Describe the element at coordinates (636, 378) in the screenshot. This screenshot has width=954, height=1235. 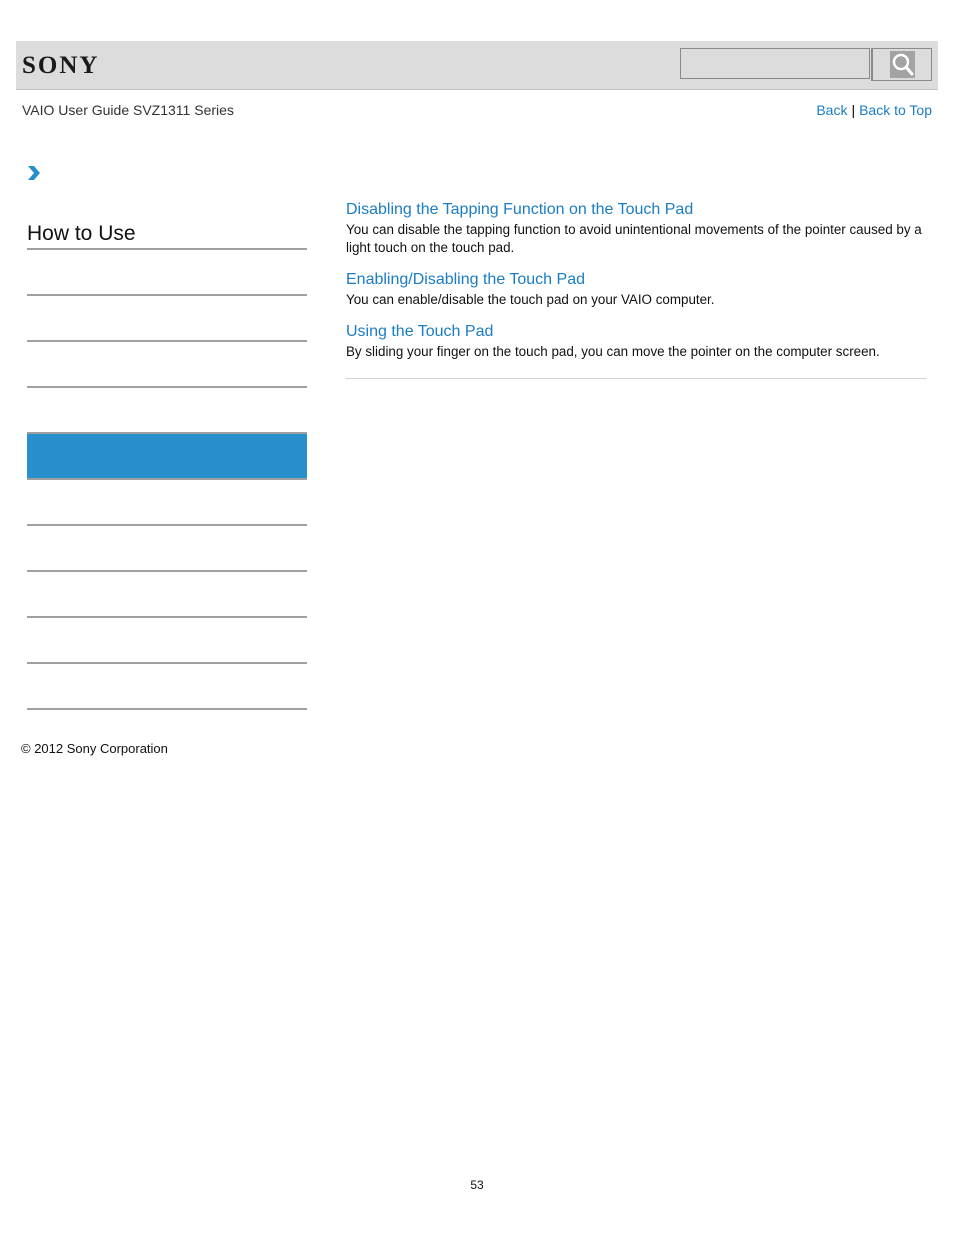
I see `content-divider` at that location.